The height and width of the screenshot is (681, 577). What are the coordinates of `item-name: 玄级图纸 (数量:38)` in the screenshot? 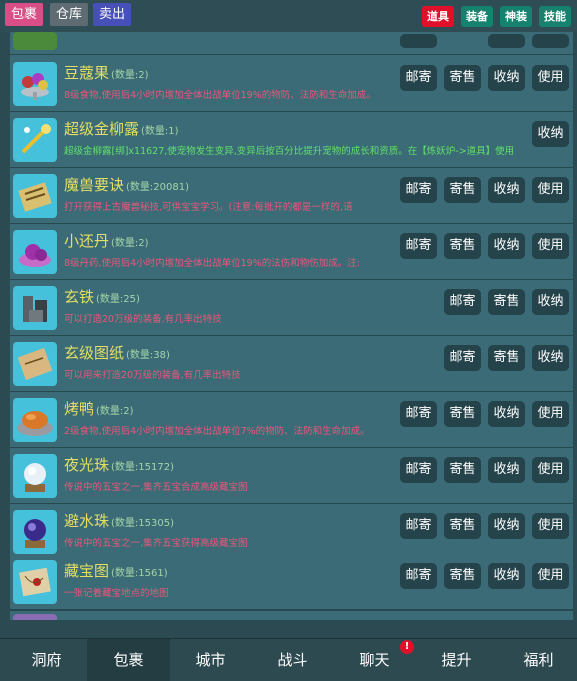 It's located at (117, 352).